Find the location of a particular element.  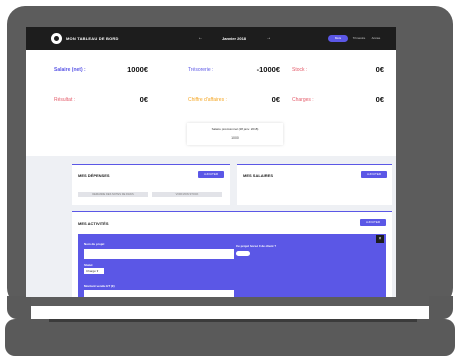

tab-year: Année is located at coordinates (376, 38).